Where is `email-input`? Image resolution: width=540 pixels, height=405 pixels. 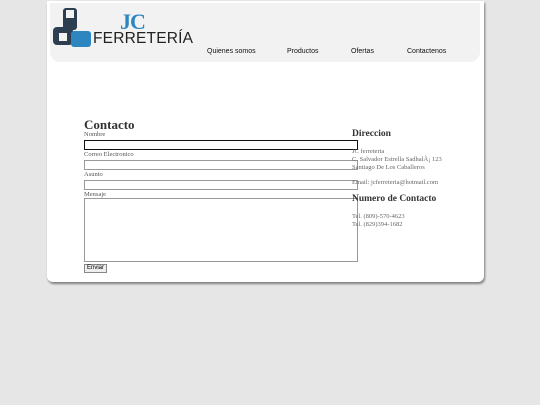
email-input is located at coordinates (221, 165).